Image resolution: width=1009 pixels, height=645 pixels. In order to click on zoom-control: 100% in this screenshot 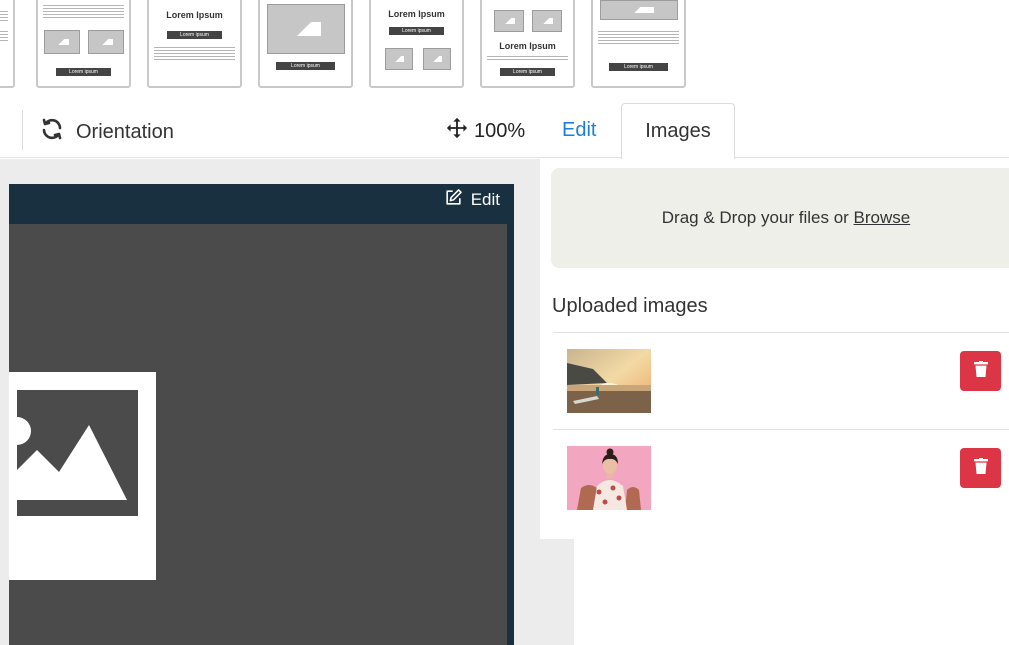, I will do `click(485, 131)`.